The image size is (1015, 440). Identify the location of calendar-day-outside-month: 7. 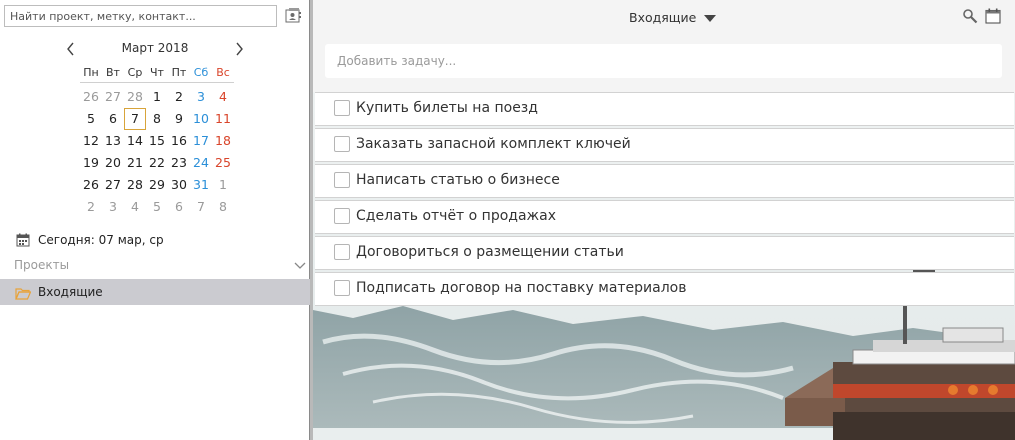
(201, 207).